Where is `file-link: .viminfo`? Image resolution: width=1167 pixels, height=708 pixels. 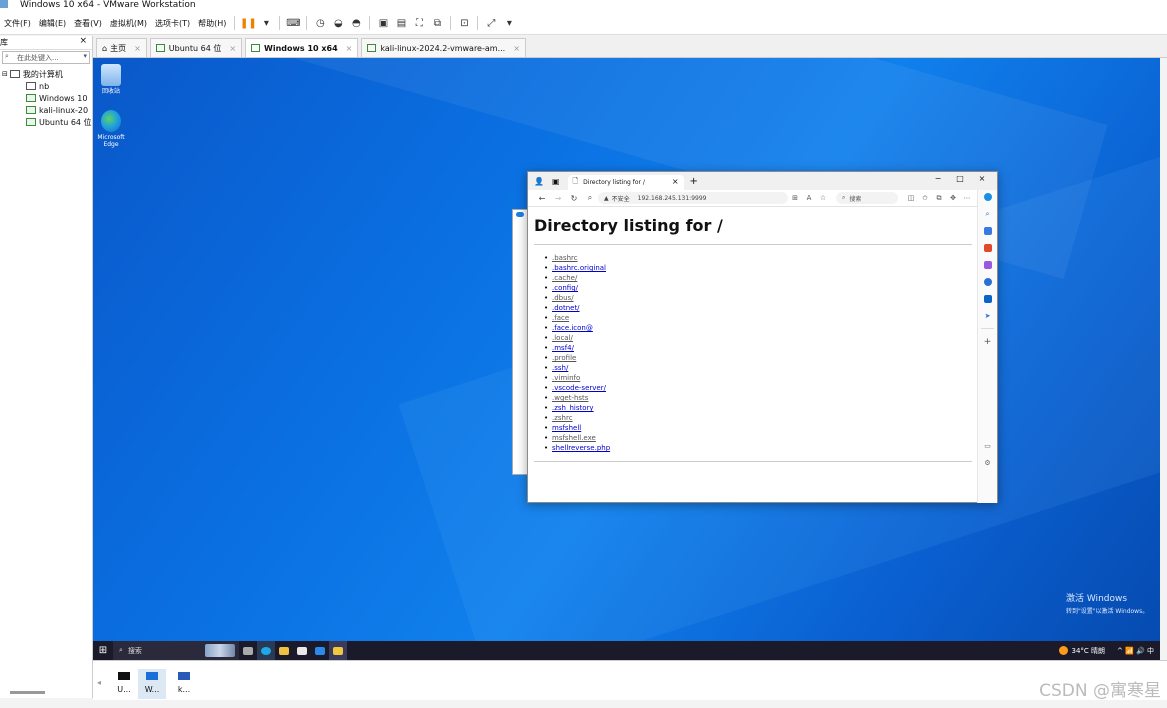 file-link: .viminfo is located at coordinates (758, 378).